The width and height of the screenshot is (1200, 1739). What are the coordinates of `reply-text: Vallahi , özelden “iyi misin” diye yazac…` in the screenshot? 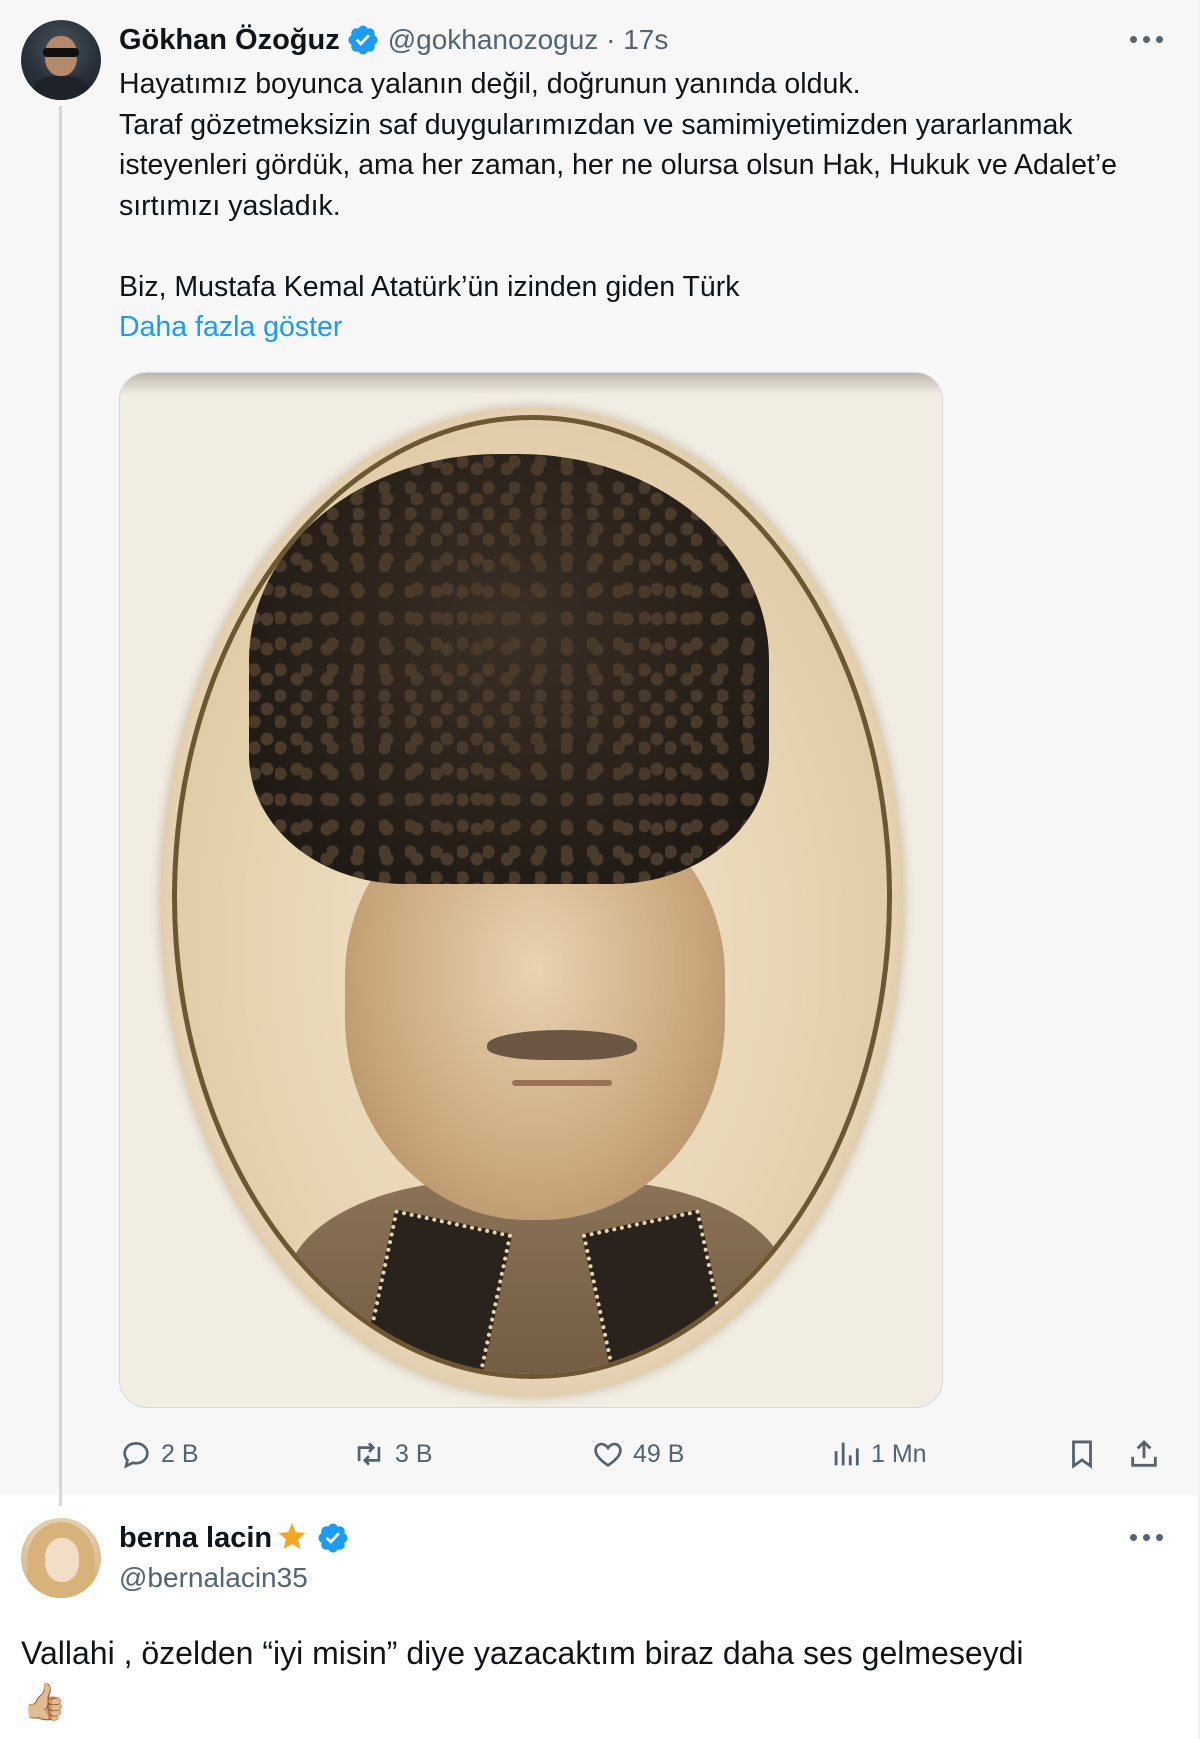 It's located at (522, 1653).